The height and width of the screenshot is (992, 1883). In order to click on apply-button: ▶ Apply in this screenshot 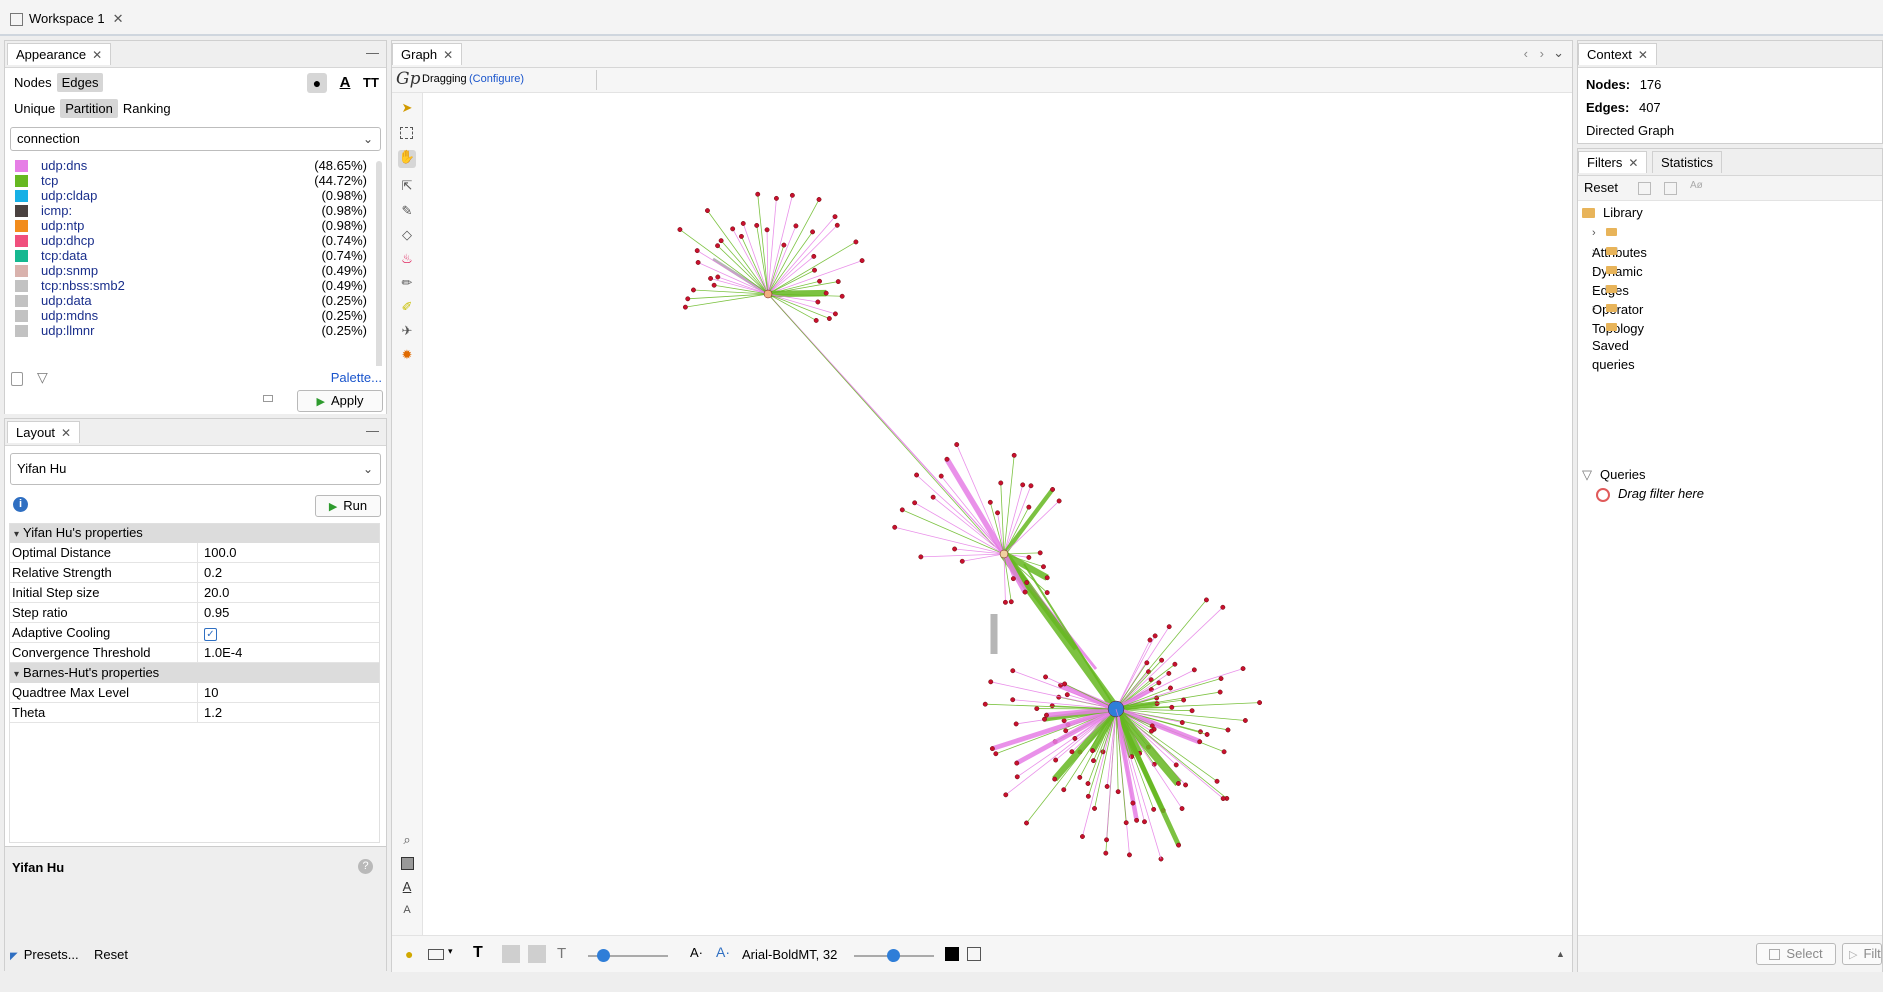, I will do `click(340, 401)`.